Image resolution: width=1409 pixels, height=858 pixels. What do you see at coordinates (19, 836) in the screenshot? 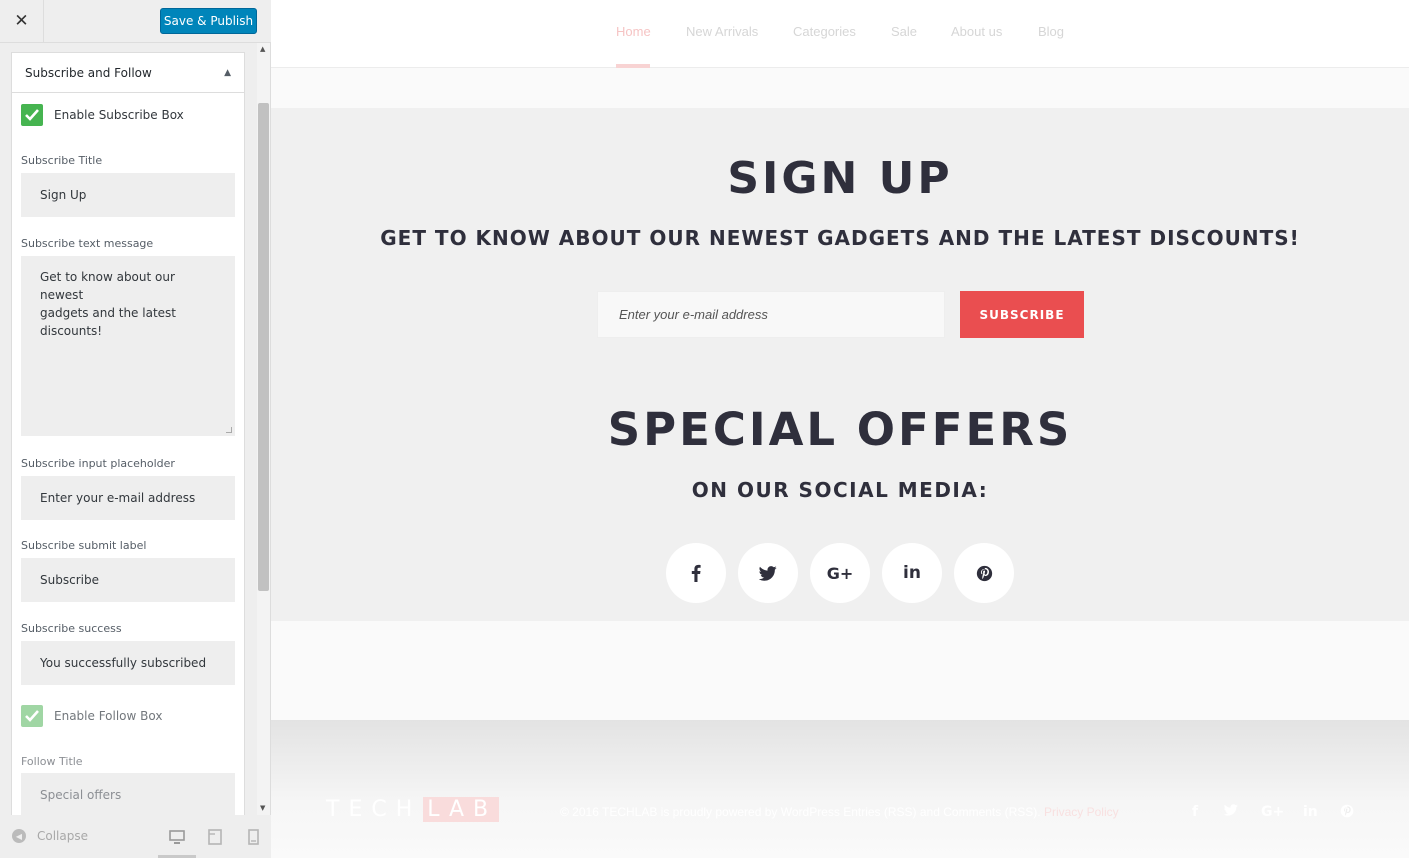
I see `collapse-icon: ◀` at bounding box center [19, 836].